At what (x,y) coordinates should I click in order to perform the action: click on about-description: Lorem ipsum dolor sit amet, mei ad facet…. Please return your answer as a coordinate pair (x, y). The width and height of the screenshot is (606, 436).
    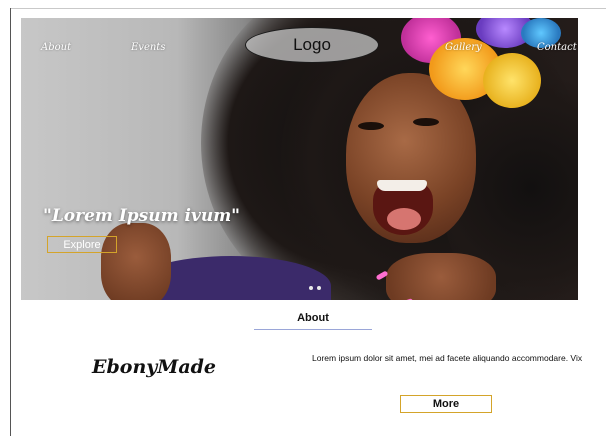
    Looking at the image, I should click on (447, 358).